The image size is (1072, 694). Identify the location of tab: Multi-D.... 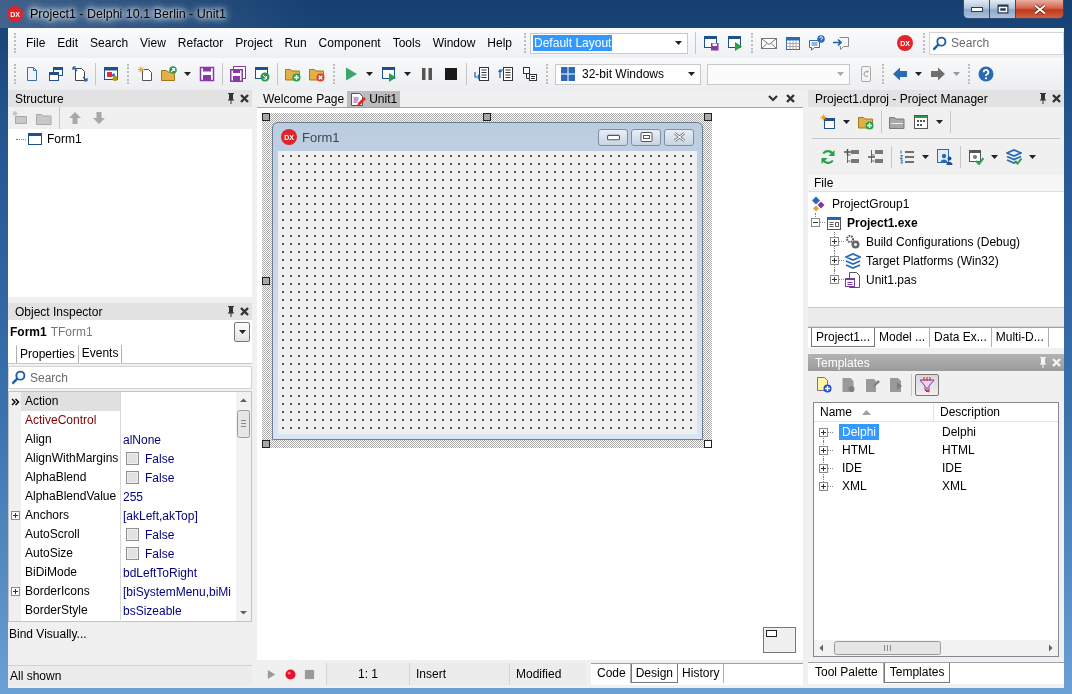
(1020, 337).